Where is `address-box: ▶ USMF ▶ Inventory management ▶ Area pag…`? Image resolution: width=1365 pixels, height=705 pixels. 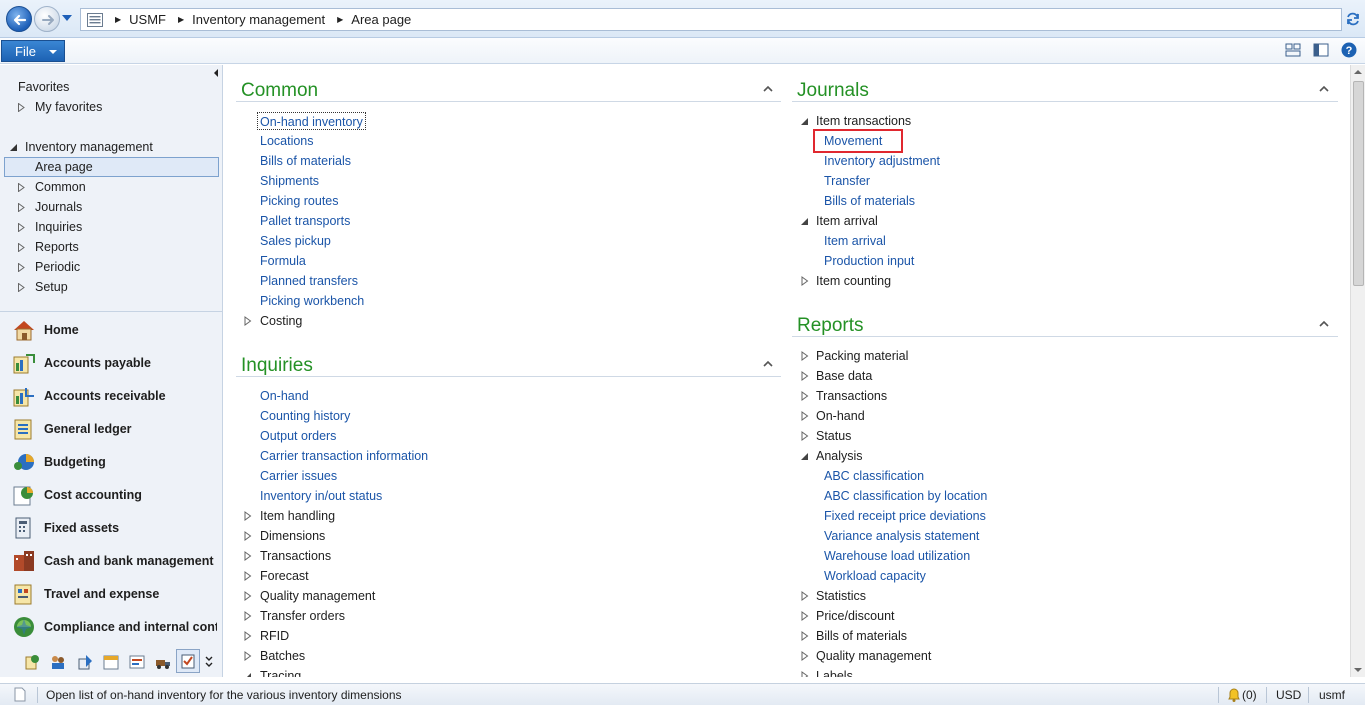
address-box: ▶ USMF ▶ Inventory management ▶ Area pag… is located at coordinates (711, 19).